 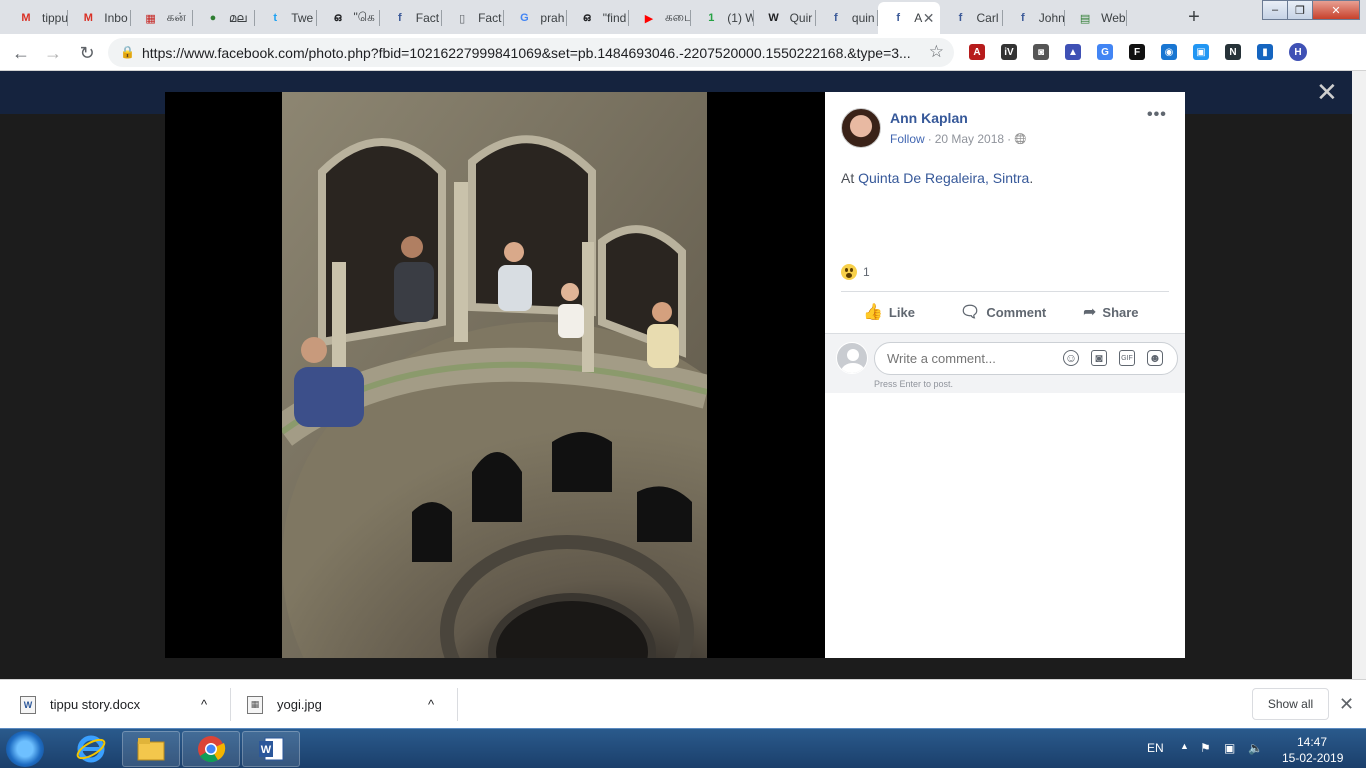 I want to click on gmail-icon: M, so click(x=88, y=18).